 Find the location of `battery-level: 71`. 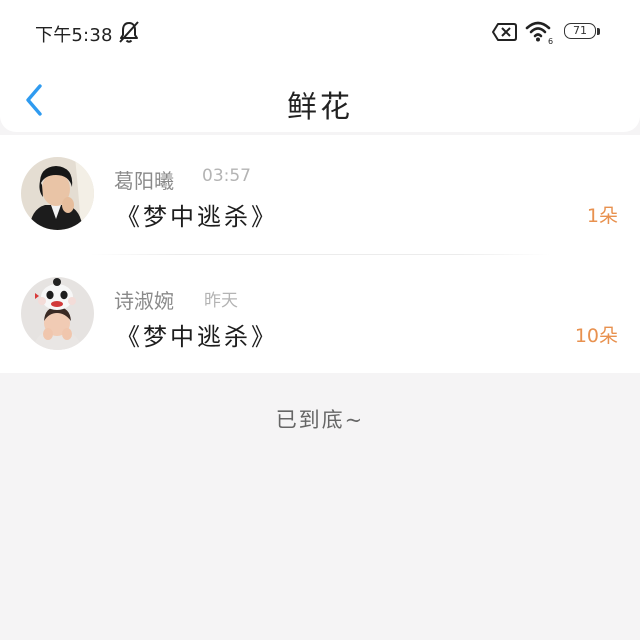

battery-level: 71 is located at coordinates (580, 30).